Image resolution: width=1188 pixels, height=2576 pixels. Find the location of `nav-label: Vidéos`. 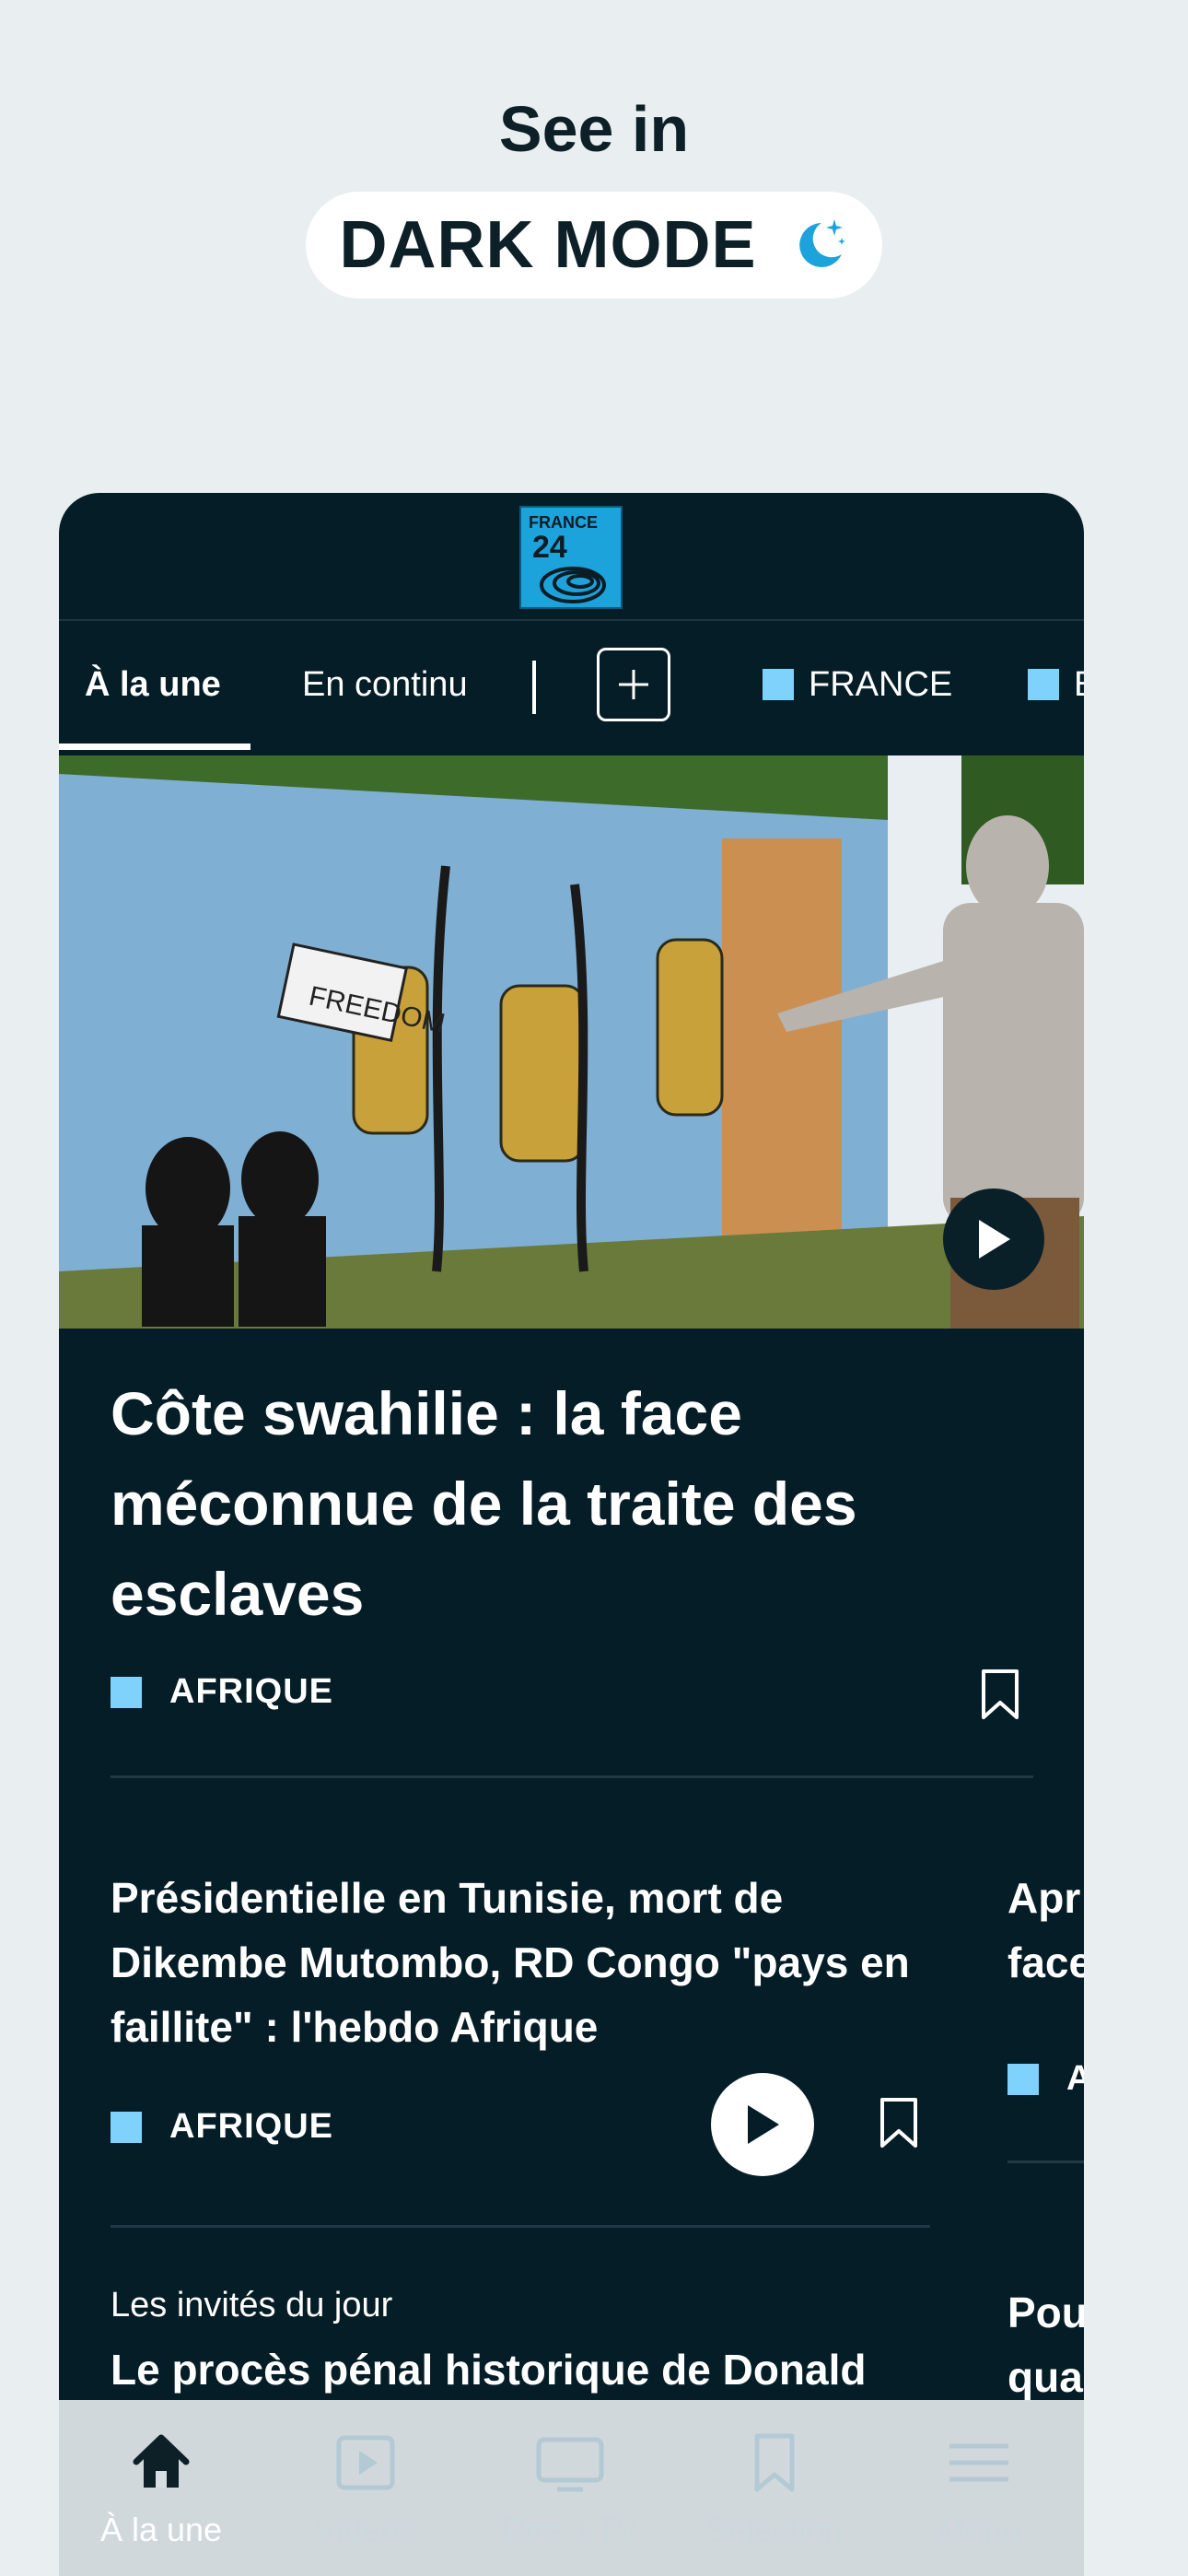

nav-label: Vidéos is located at coordinates (365, 2529).